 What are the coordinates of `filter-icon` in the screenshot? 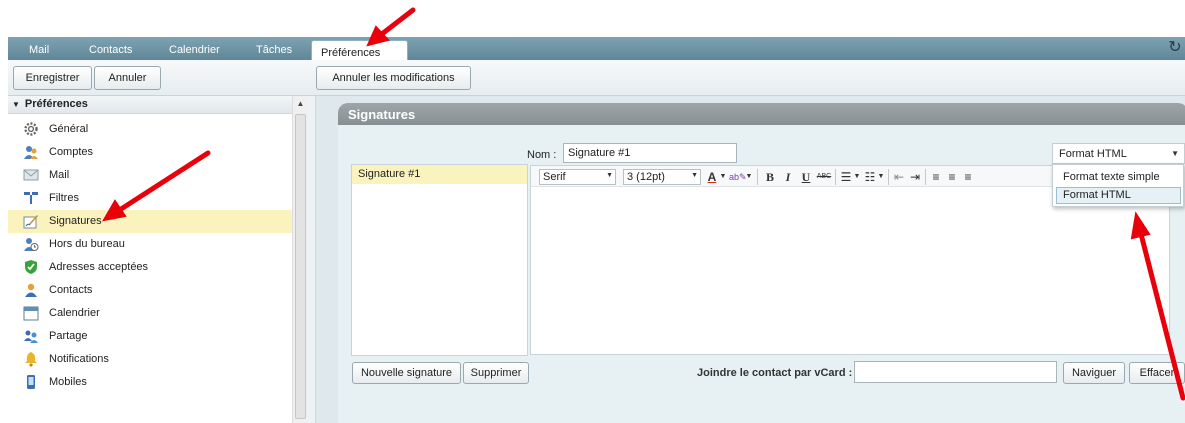 It's located at (31, 198).